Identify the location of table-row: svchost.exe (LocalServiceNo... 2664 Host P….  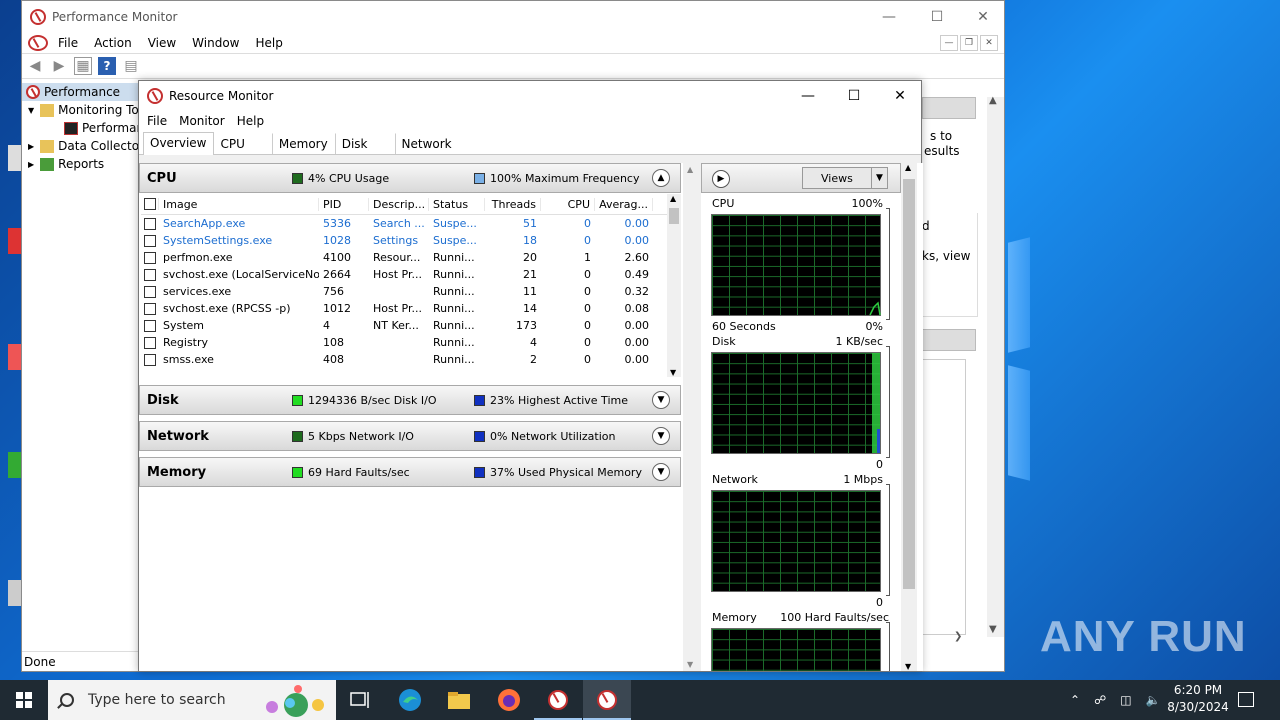
(404, 274).